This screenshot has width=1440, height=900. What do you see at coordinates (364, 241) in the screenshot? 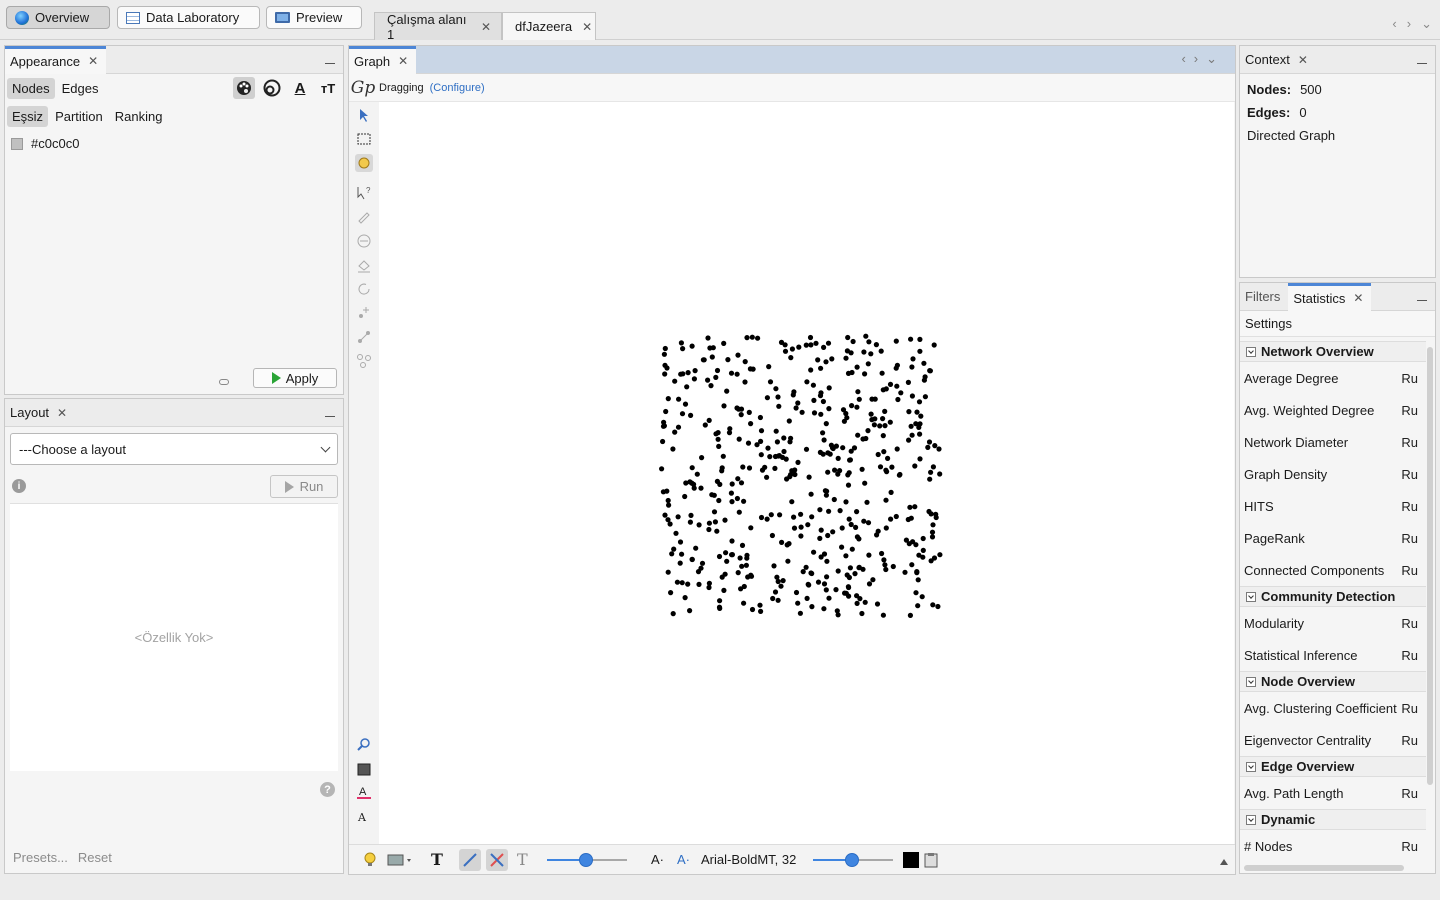
I see `shortest-path-icon` at bounding box center [364, 241].